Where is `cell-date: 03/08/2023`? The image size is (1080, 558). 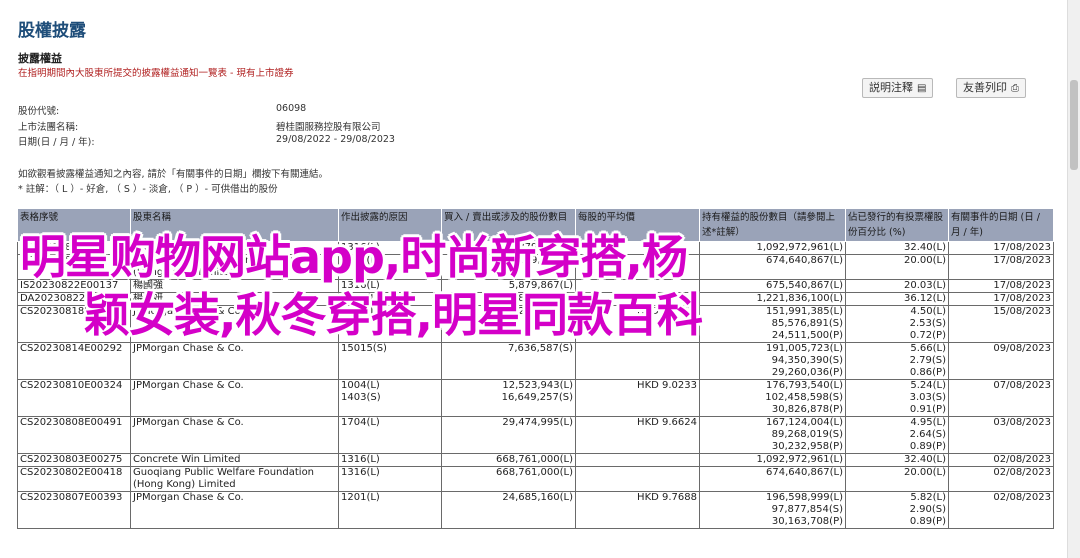
cell-date: 03/08/2023 is located at coordinates (1001, 435).